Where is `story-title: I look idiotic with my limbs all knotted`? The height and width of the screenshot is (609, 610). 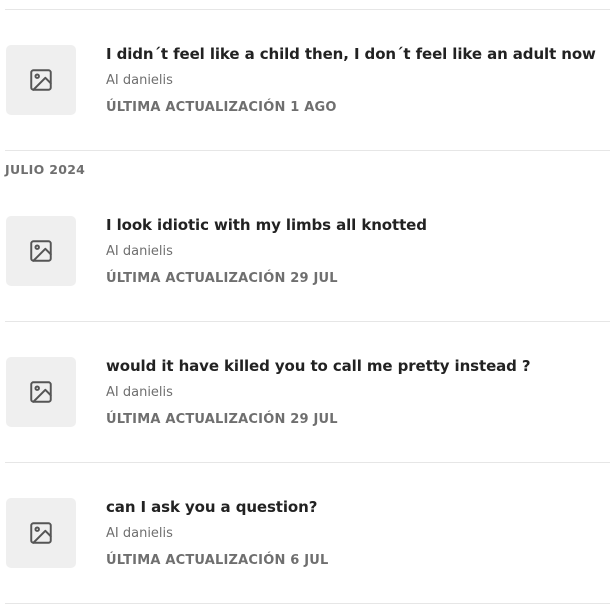
story-title: I look idiotic with my limbs all knotted is located at coordinates (266, 225).